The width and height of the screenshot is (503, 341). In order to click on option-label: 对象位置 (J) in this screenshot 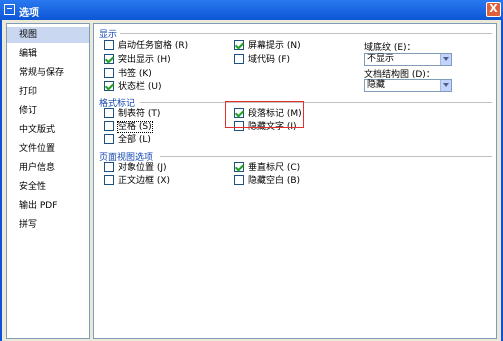, I will do `click(142, 168)`.